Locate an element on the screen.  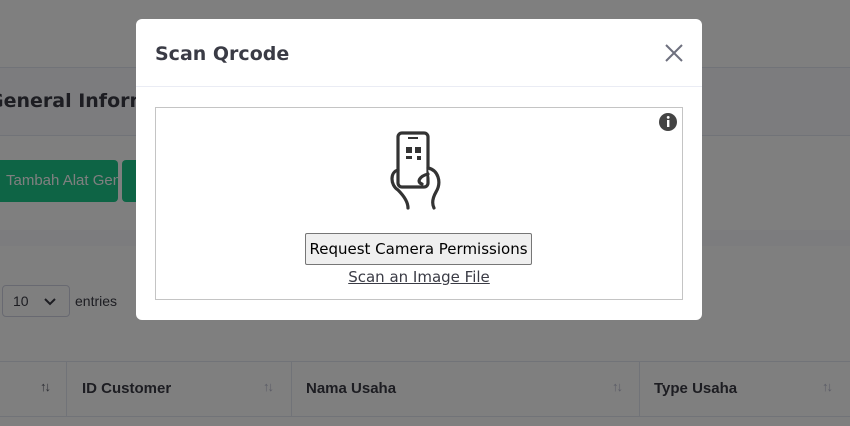
modal-title: Scan Qrcode is located at coordinates (222, 54).